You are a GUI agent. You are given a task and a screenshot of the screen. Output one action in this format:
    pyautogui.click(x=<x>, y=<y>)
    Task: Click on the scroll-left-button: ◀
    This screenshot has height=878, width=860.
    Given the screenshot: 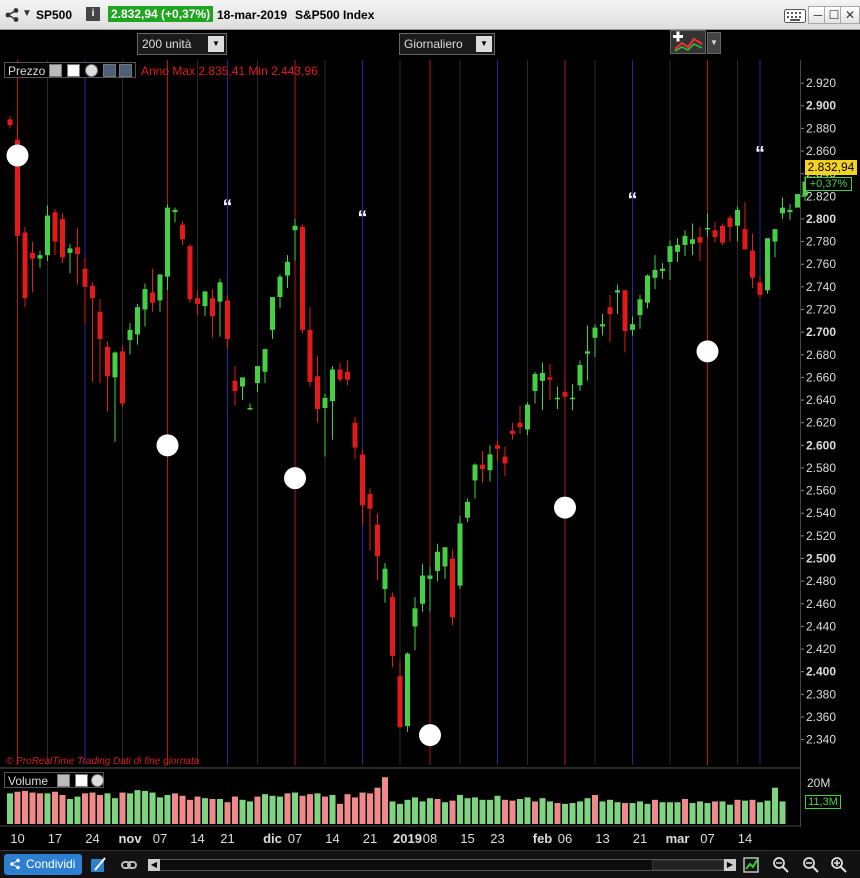 What is the action you would take?
    pyautogui.click(x=154, y=865)
    